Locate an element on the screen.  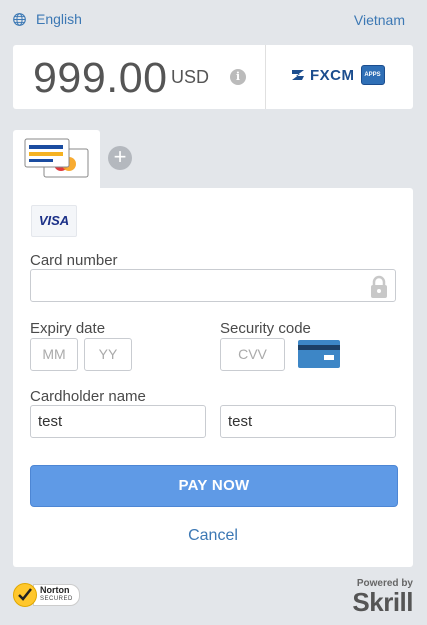
payment-currency: USD is located at coordinates (190, 77).